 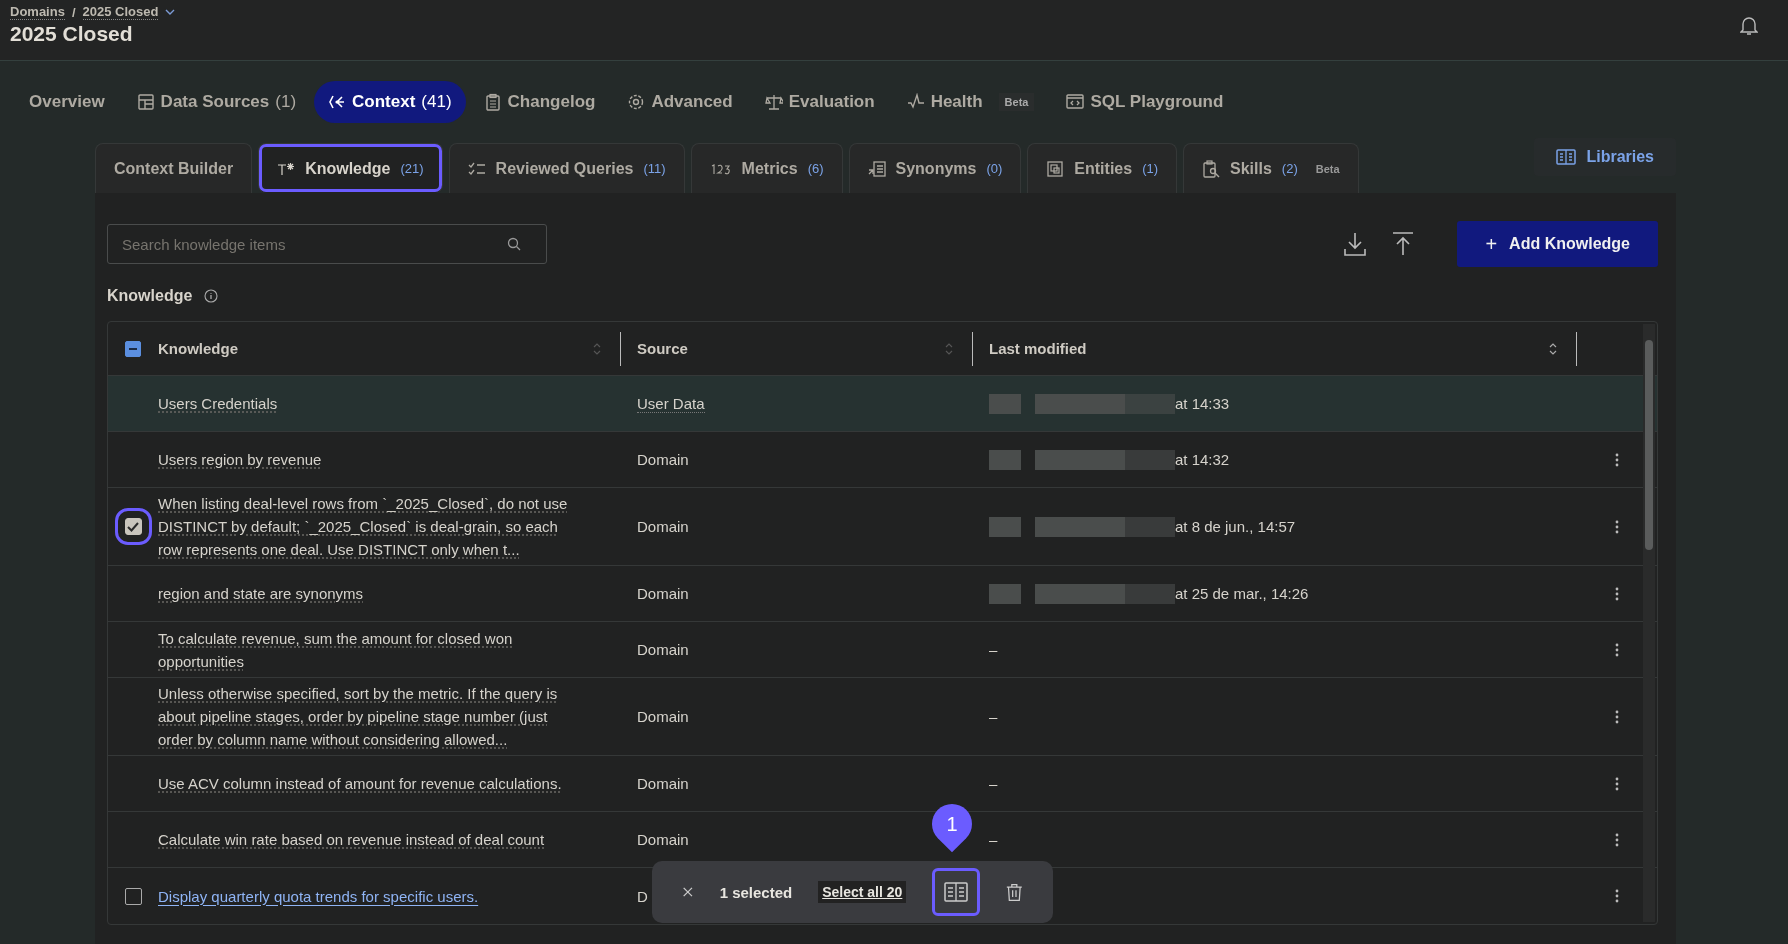 I want to click on search-icon, so click(x=514, y=244).